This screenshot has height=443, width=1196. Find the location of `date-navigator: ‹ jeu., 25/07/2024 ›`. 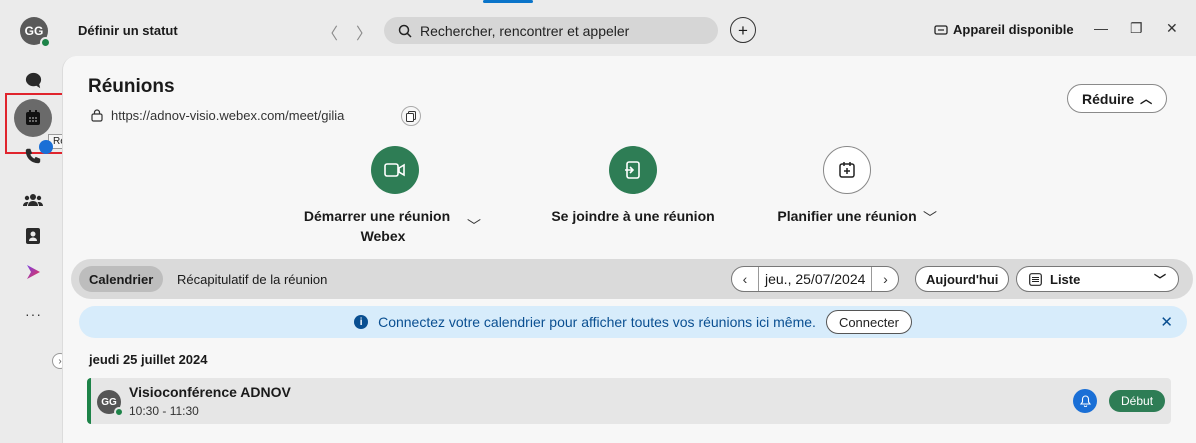

date-navigator: ‹ jeu., 25/07/2024 › is located at coordinates (815, 279).